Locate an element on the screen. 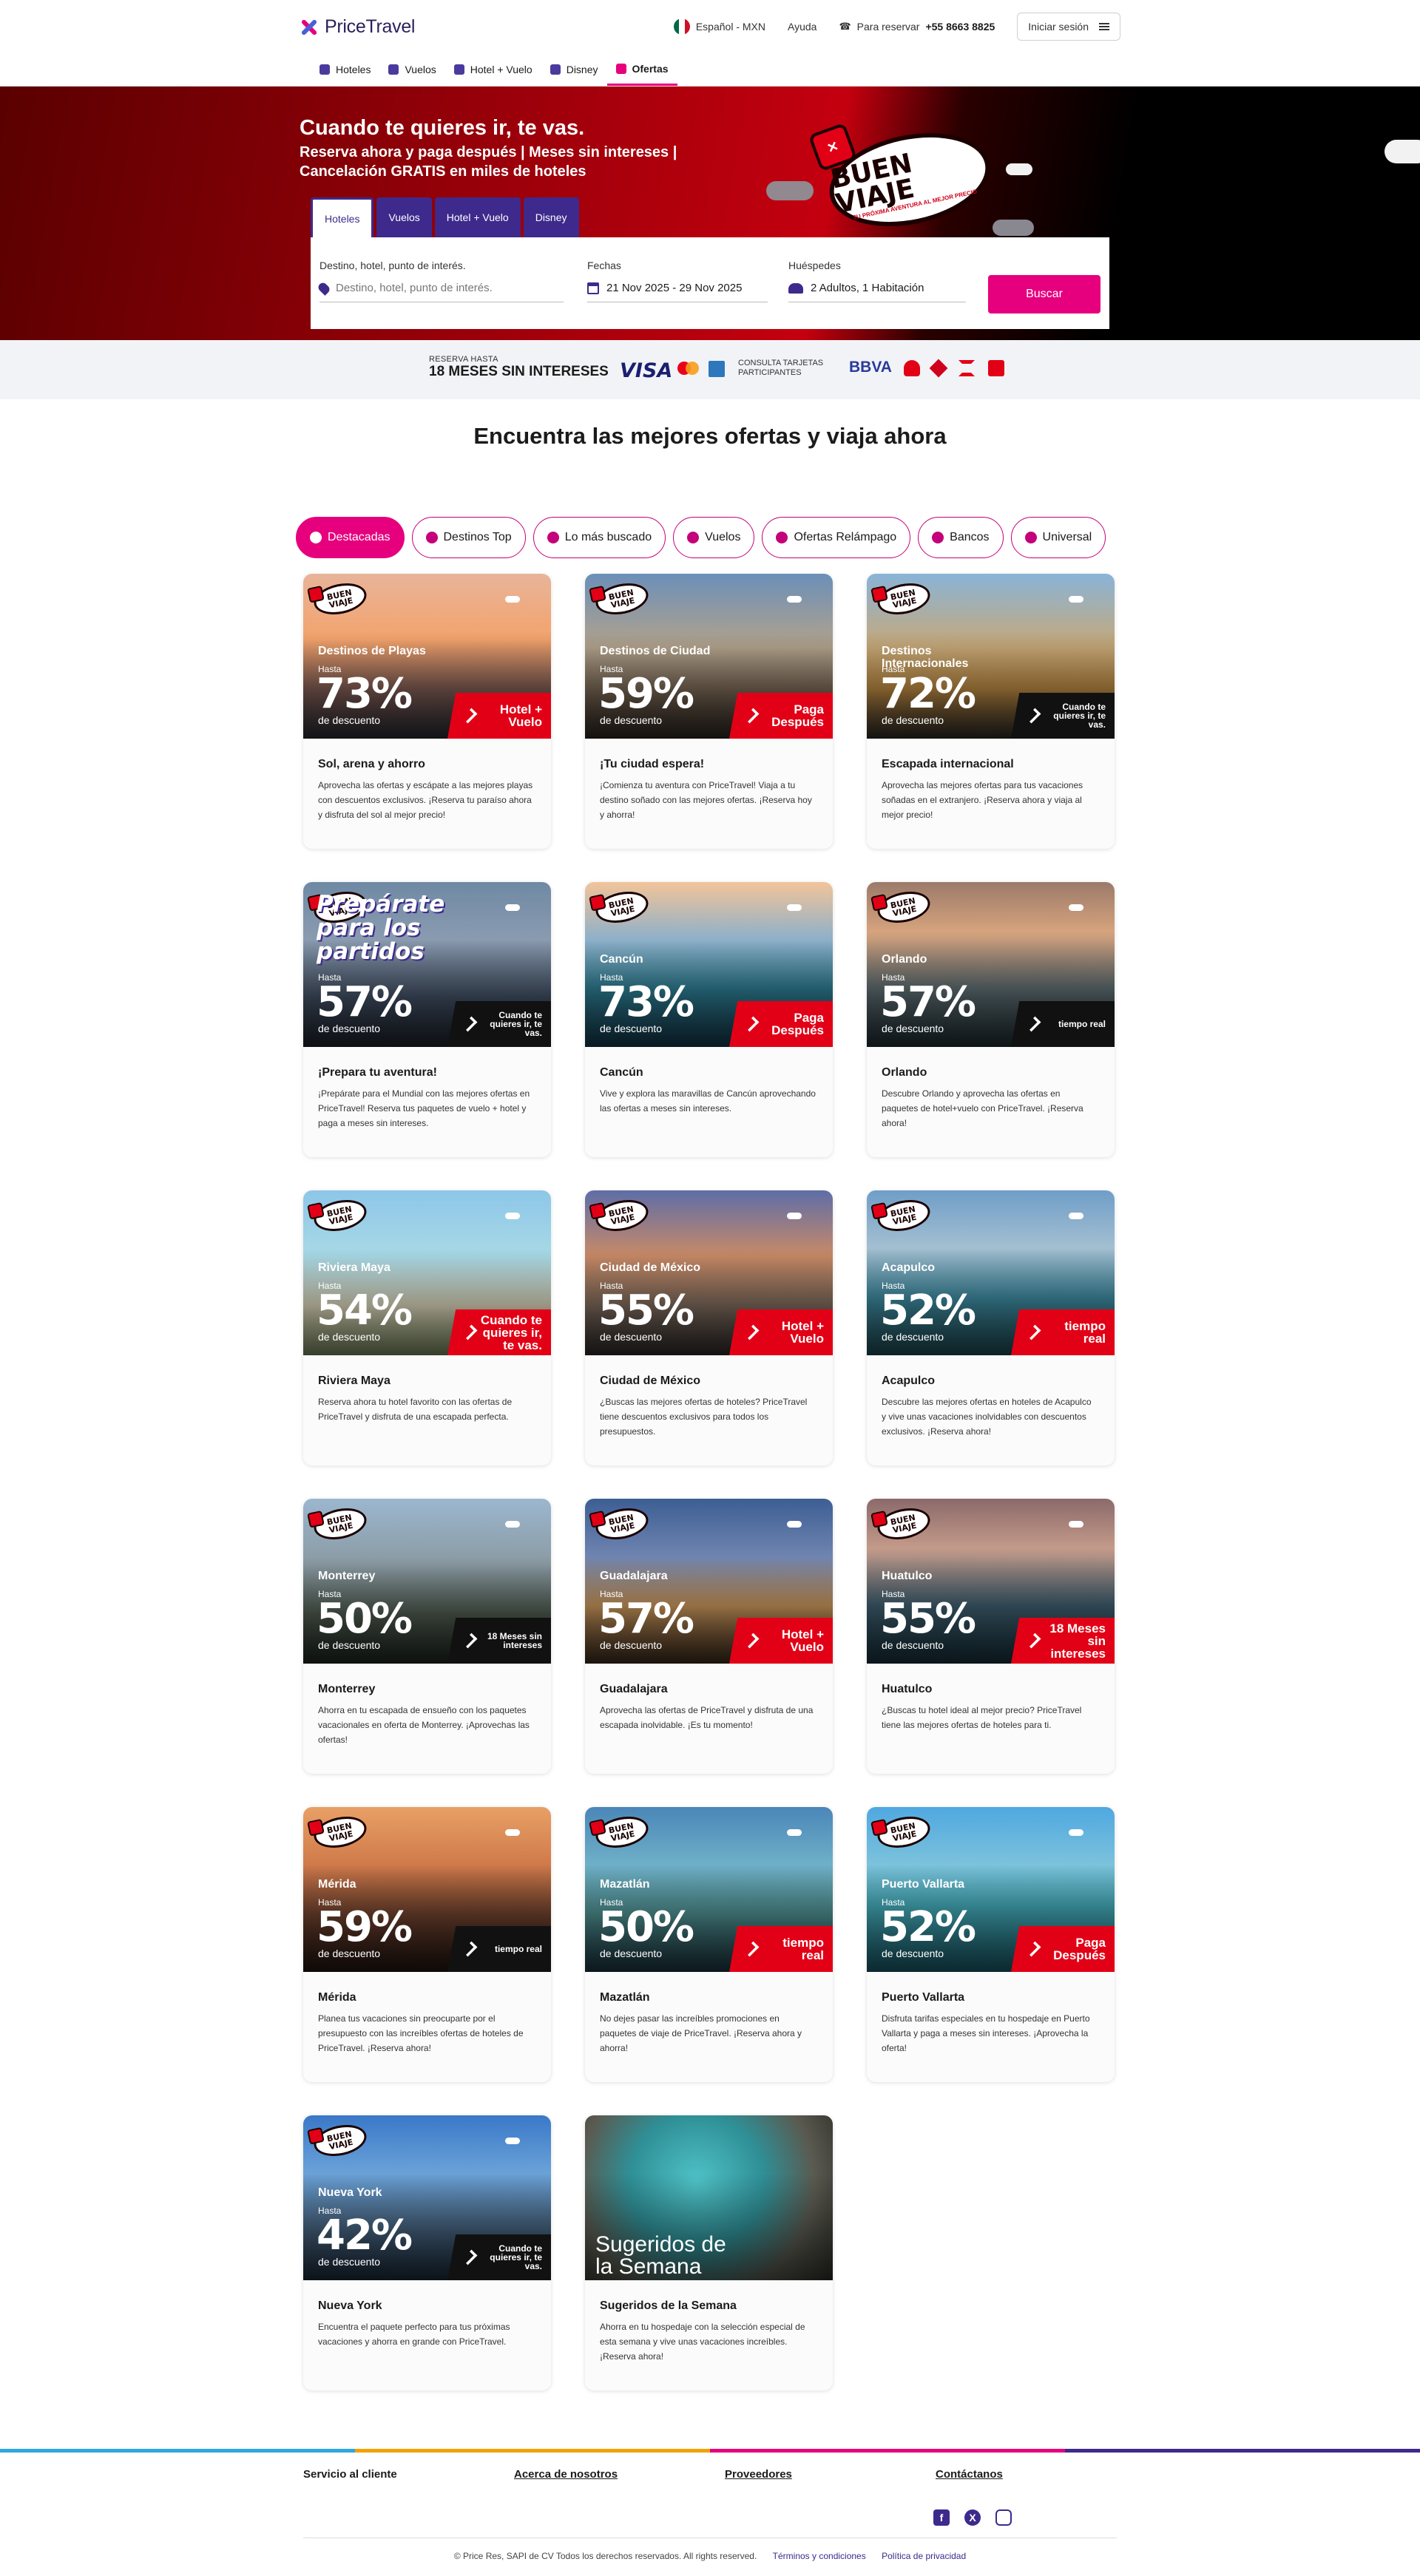 This screenshot has height=2576, width=1420. nav-item-hoteles: Hoteles is located at coordinates (345, 69).